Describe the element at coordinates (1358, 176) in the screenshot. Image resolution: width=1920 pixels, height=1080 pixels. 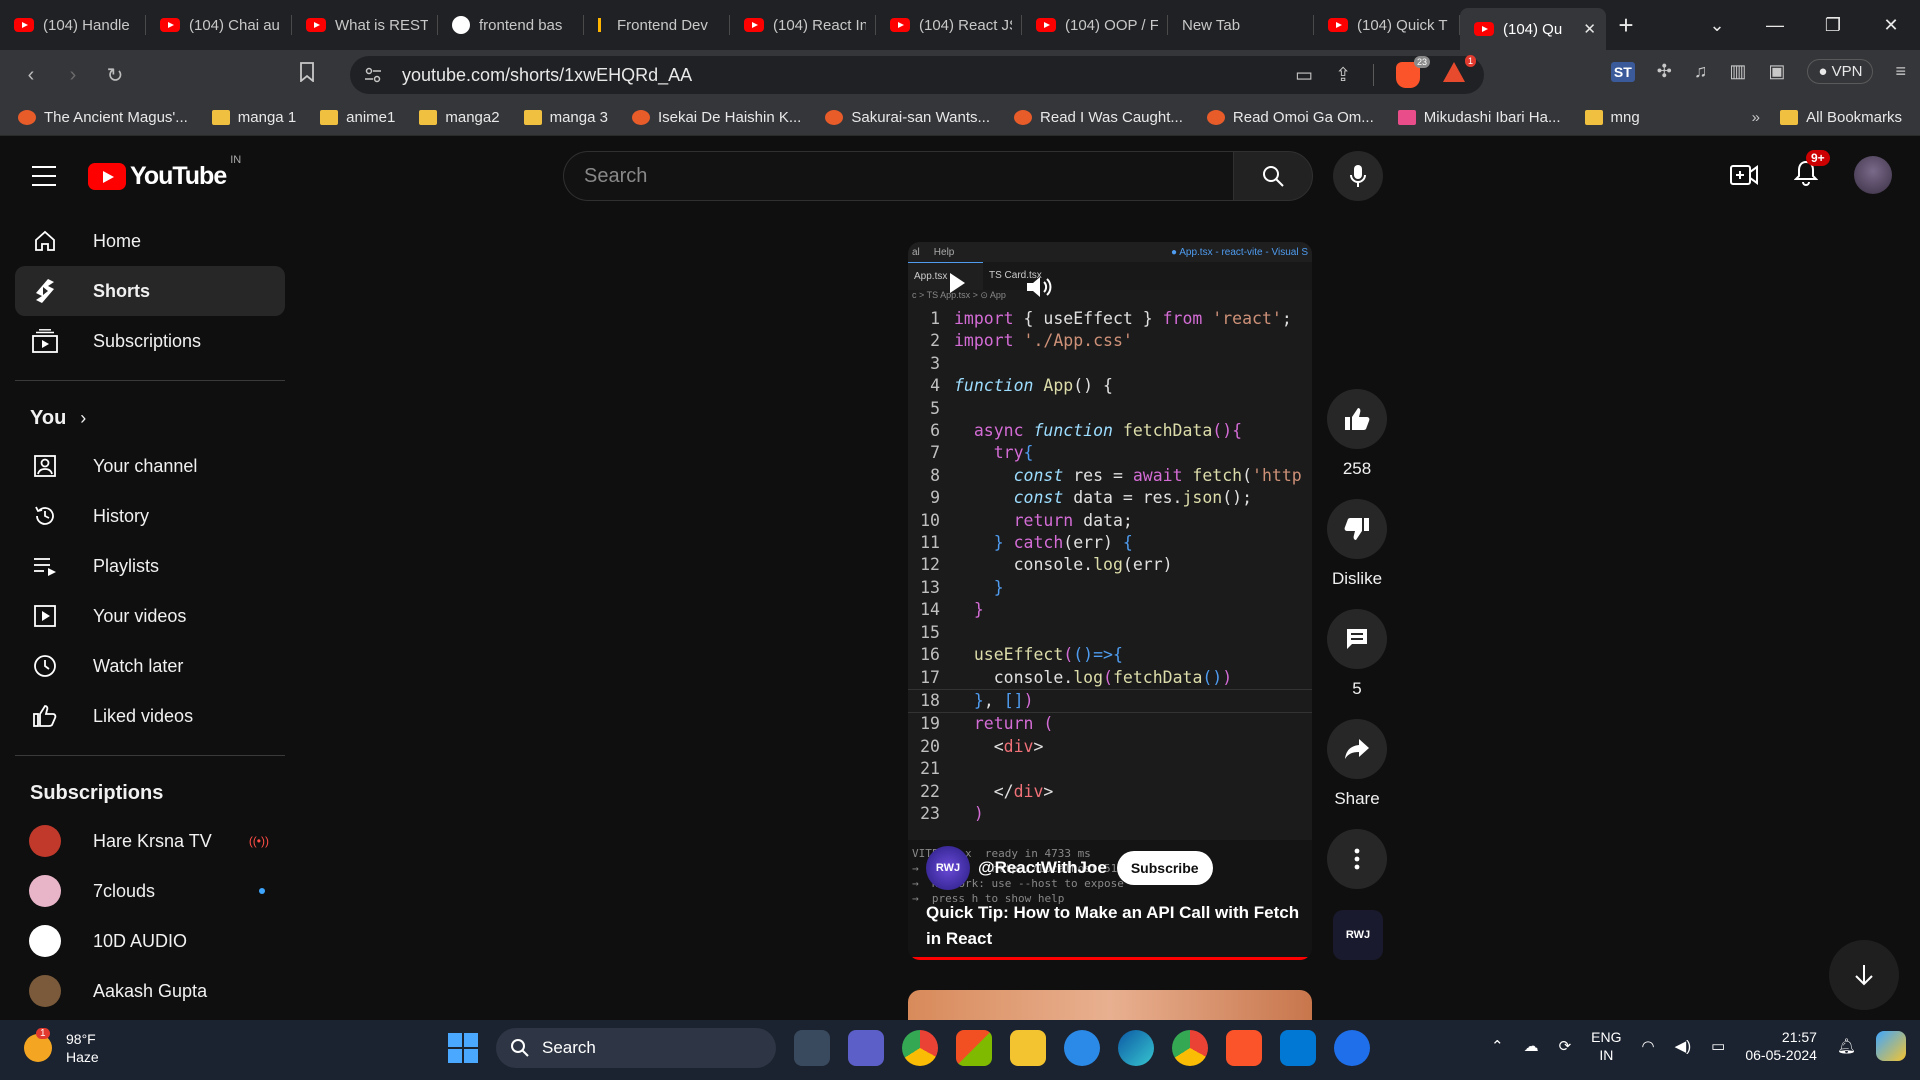
I see `voice-search-button` at that location.